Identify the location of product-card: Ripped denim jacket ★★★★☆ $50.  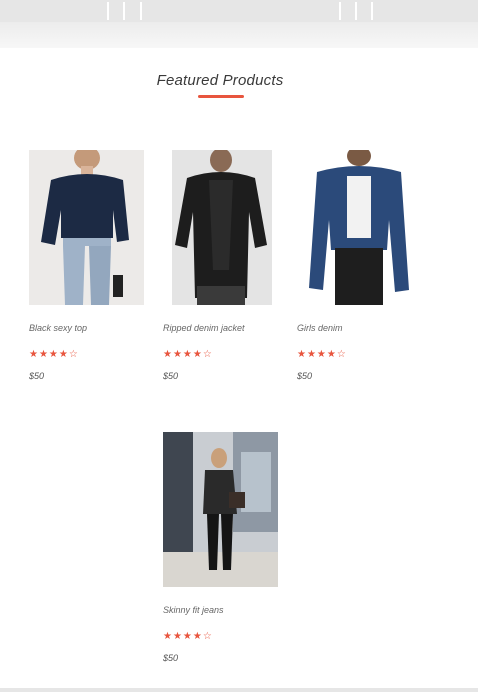
(223, 265).